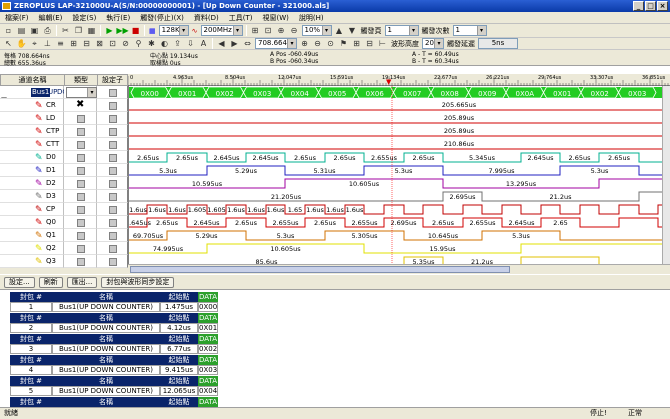  I want to click on marker-icon: ⌖, so click(34, 43).